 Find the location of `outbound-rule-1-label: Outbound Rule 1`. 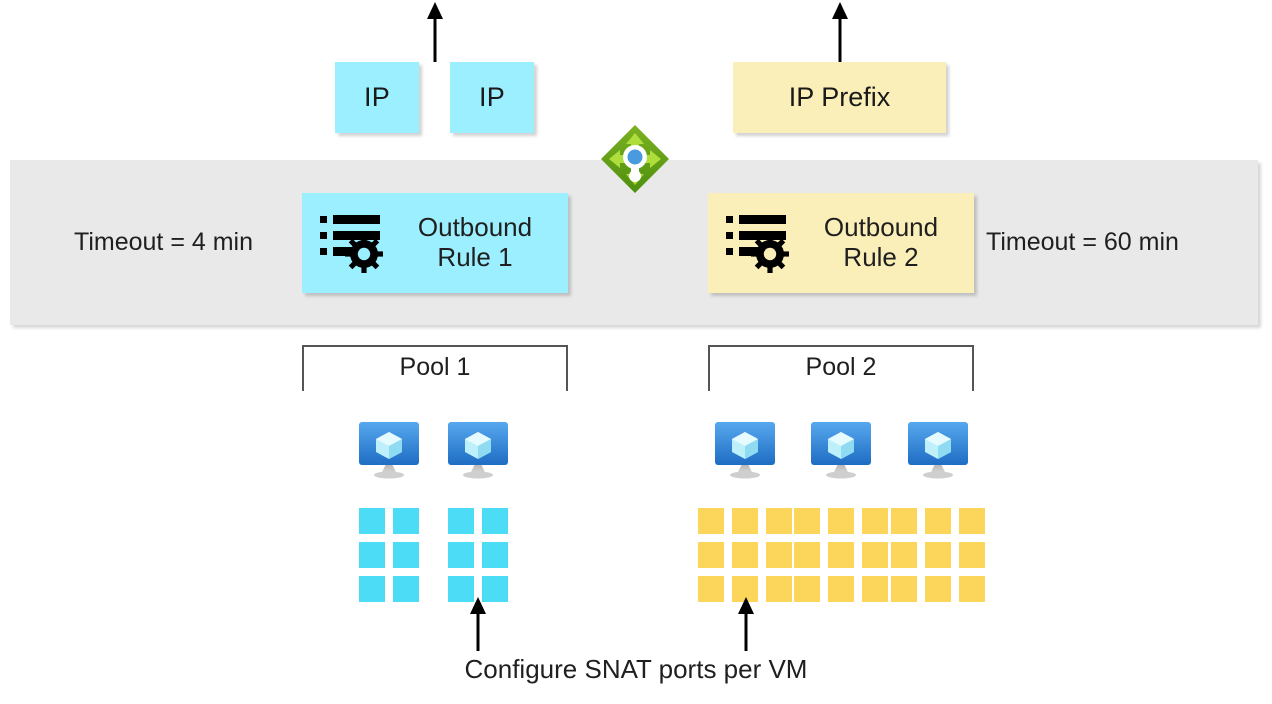

outbound-rule-1-label: Outbound Rule 1 is located at coordinates (480, 242).